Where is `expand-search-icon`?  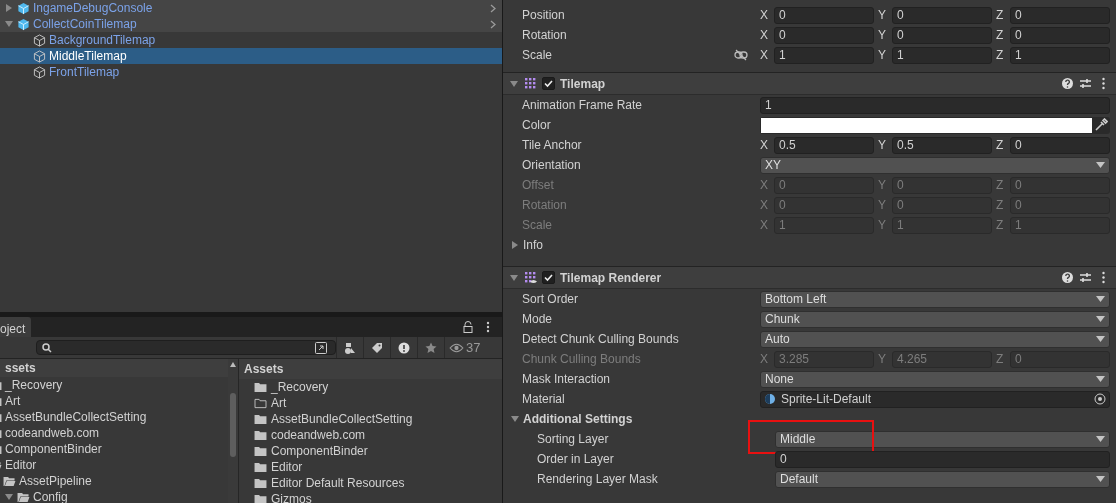 expand-search-icon is located at coordinates (321, 347).